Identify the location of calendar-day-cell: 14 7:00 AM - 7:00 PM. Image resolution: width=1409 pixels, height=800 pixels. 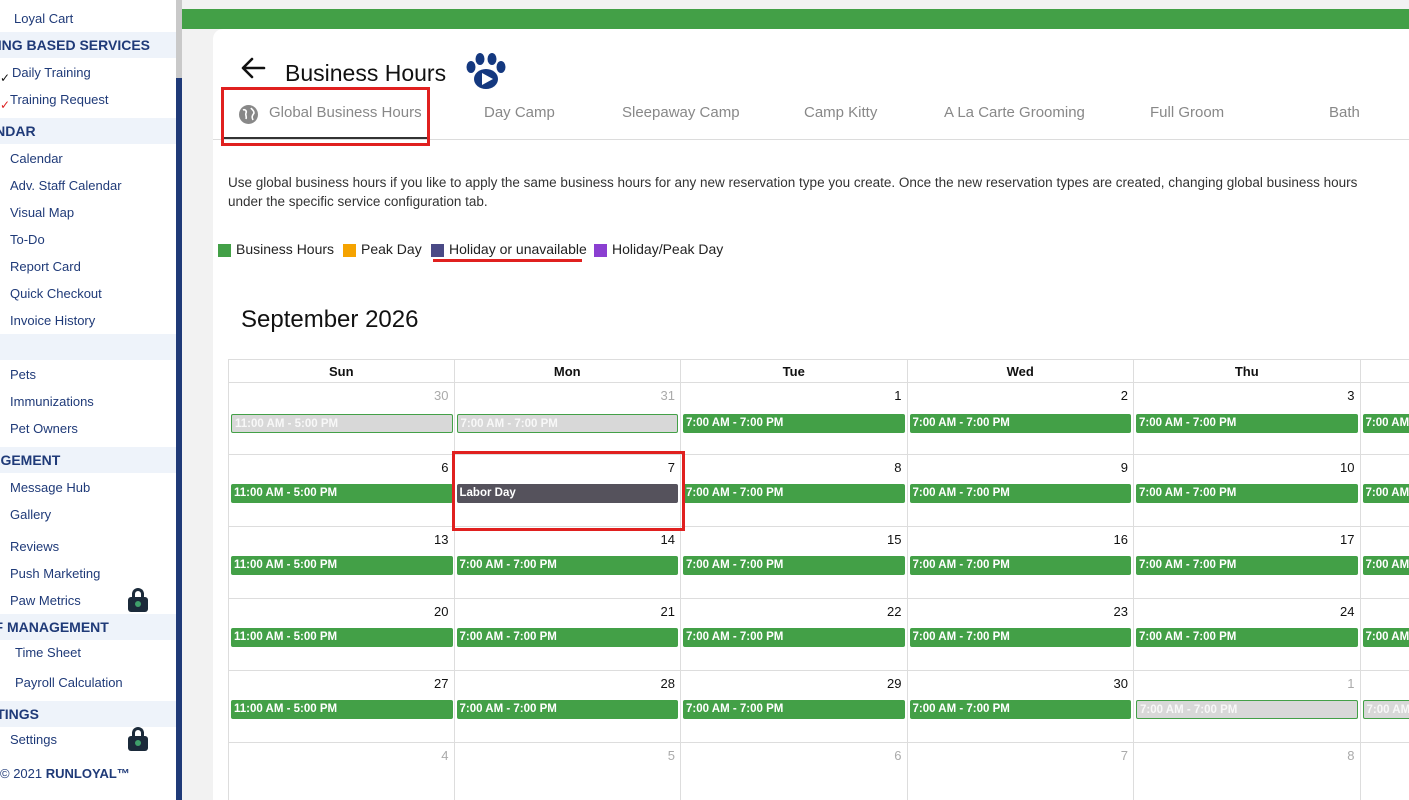
(567, 563).